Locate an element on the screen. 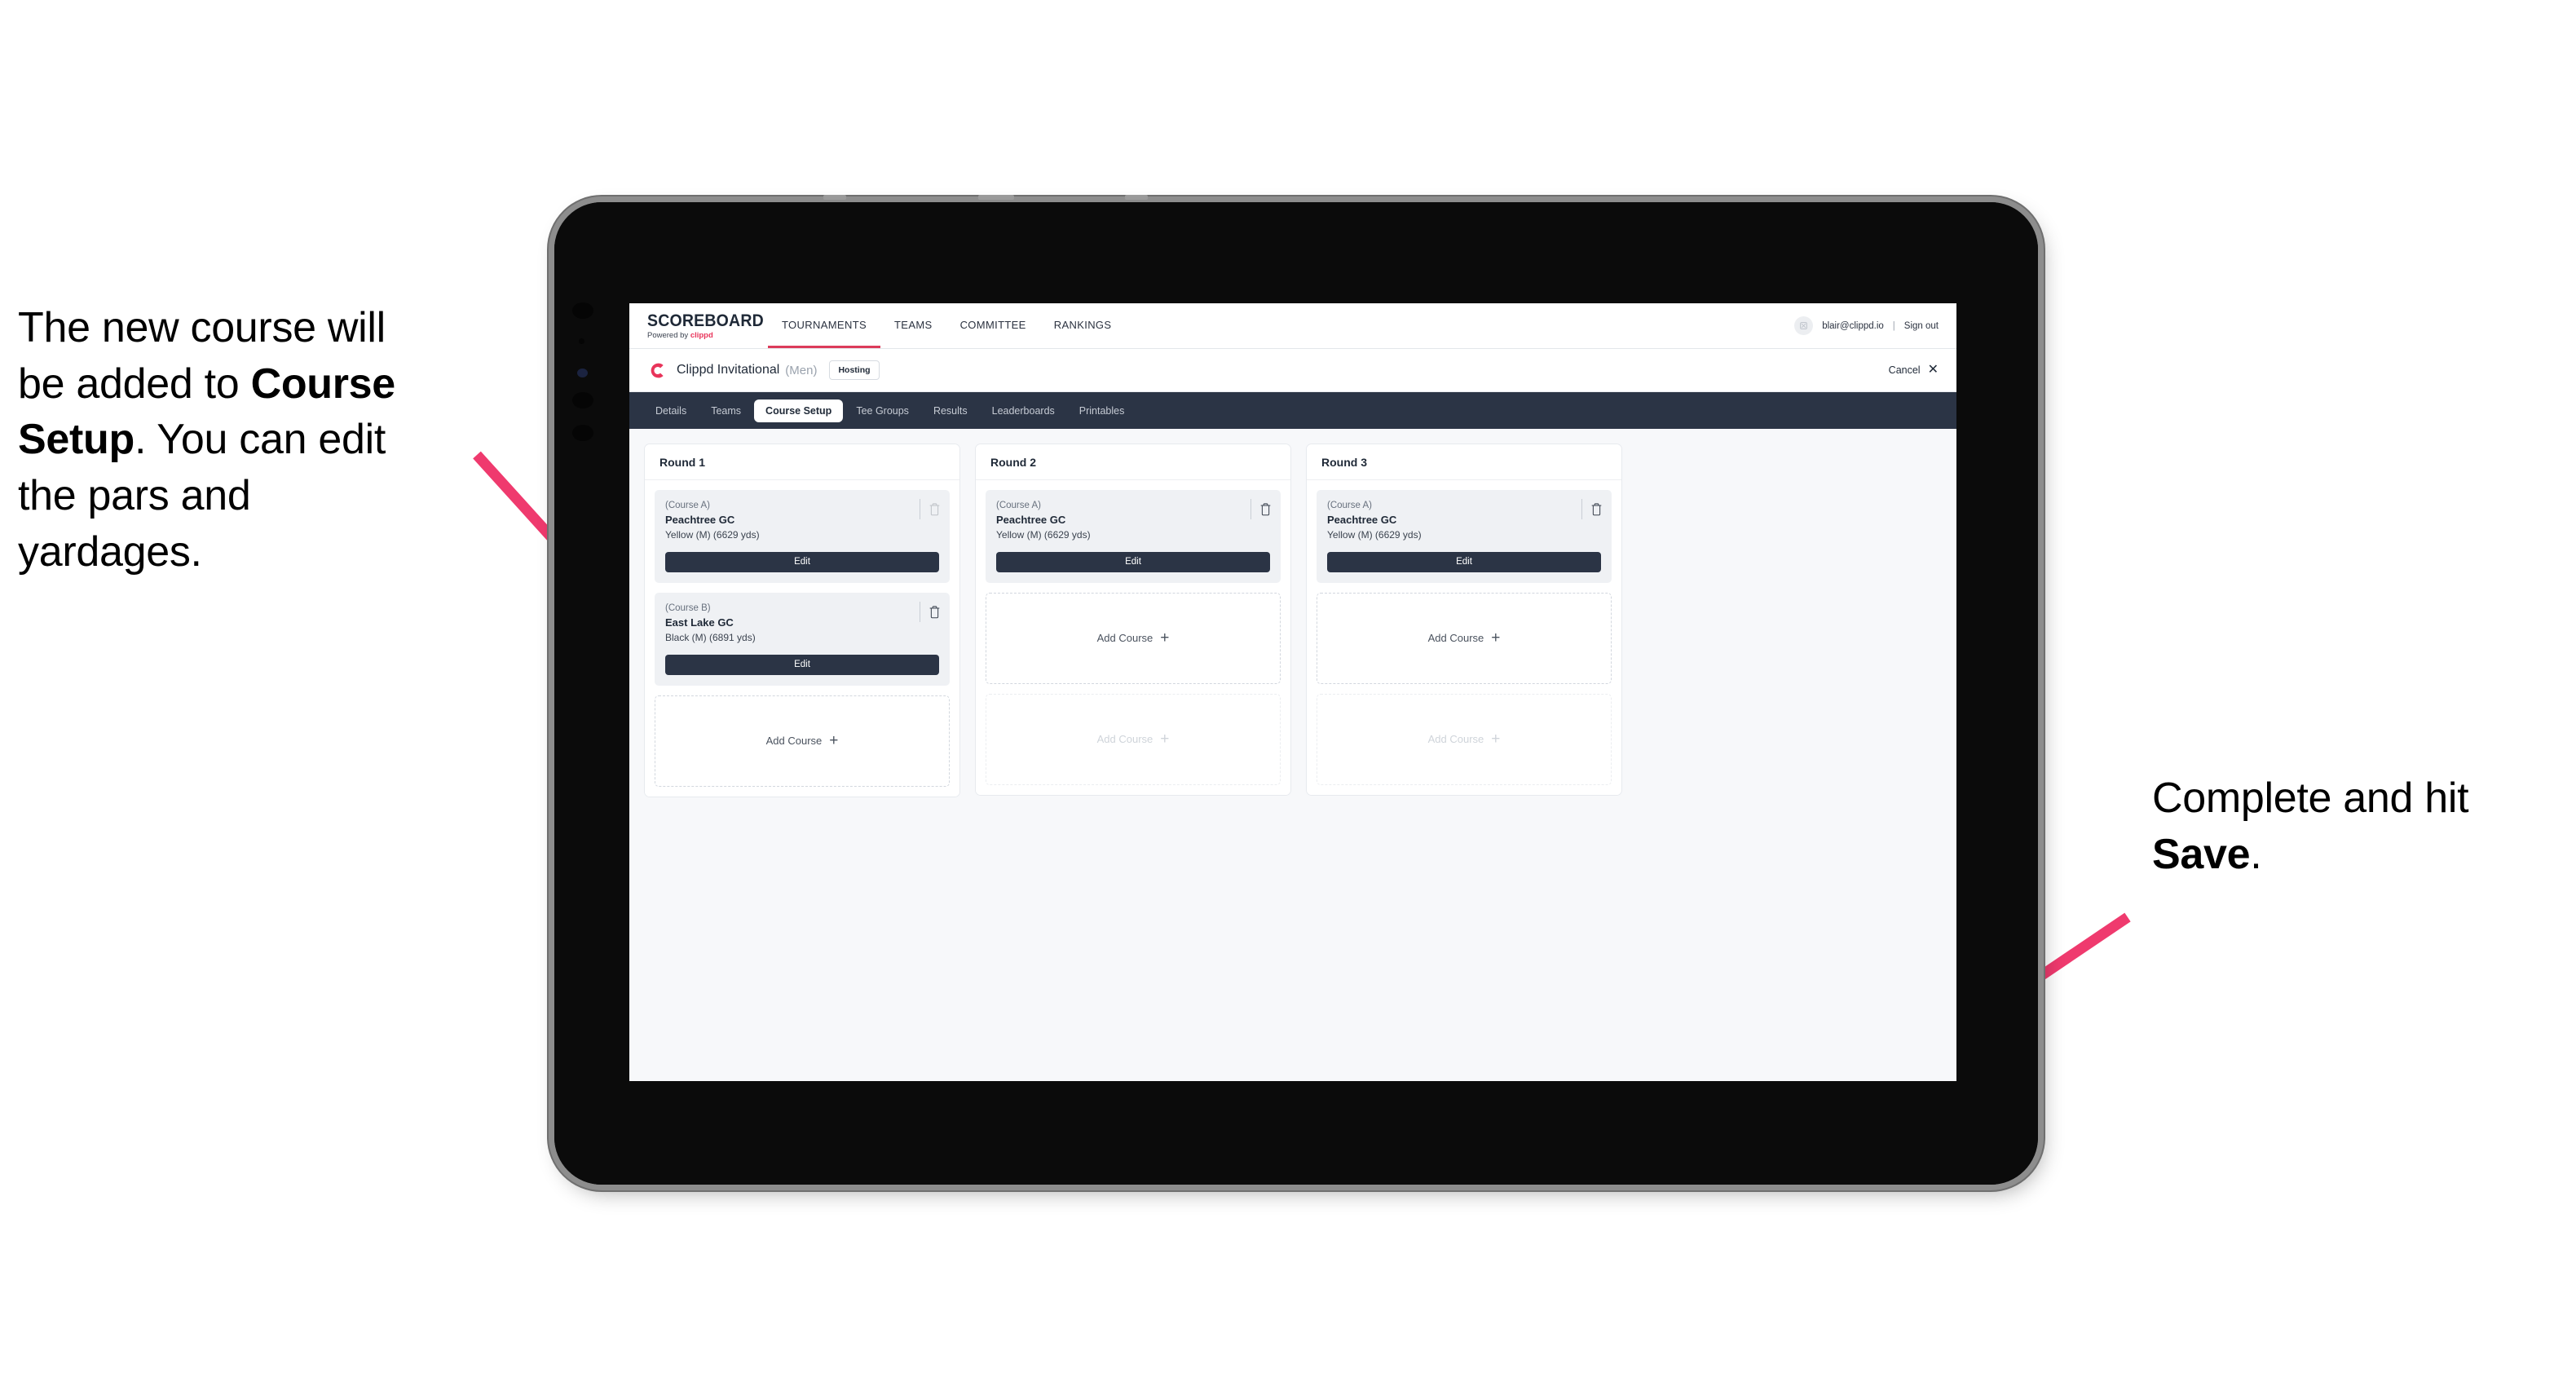 Image resolution: width=2576 pixels, height=1386 pixels. cancel-button: Cancel ✕ is located at coordinates (1914, 370).